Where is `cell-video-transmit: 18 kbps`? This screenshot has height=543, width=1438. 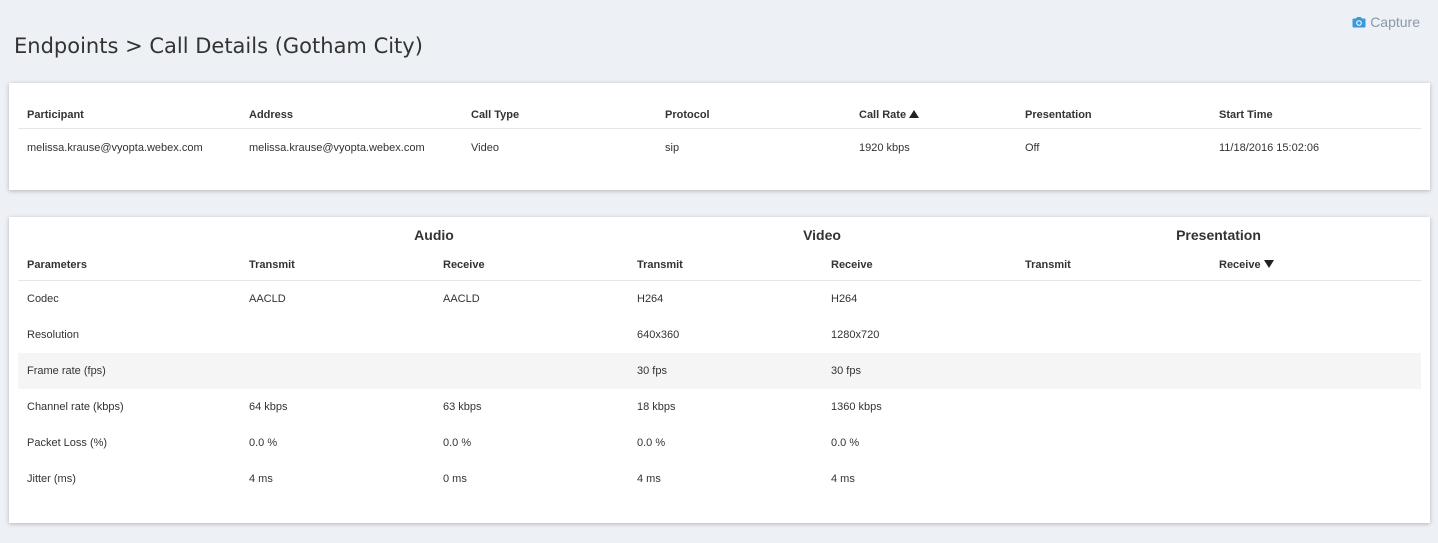
cell-video-transmit: 18 kbps is located at coordinates (656, 407).